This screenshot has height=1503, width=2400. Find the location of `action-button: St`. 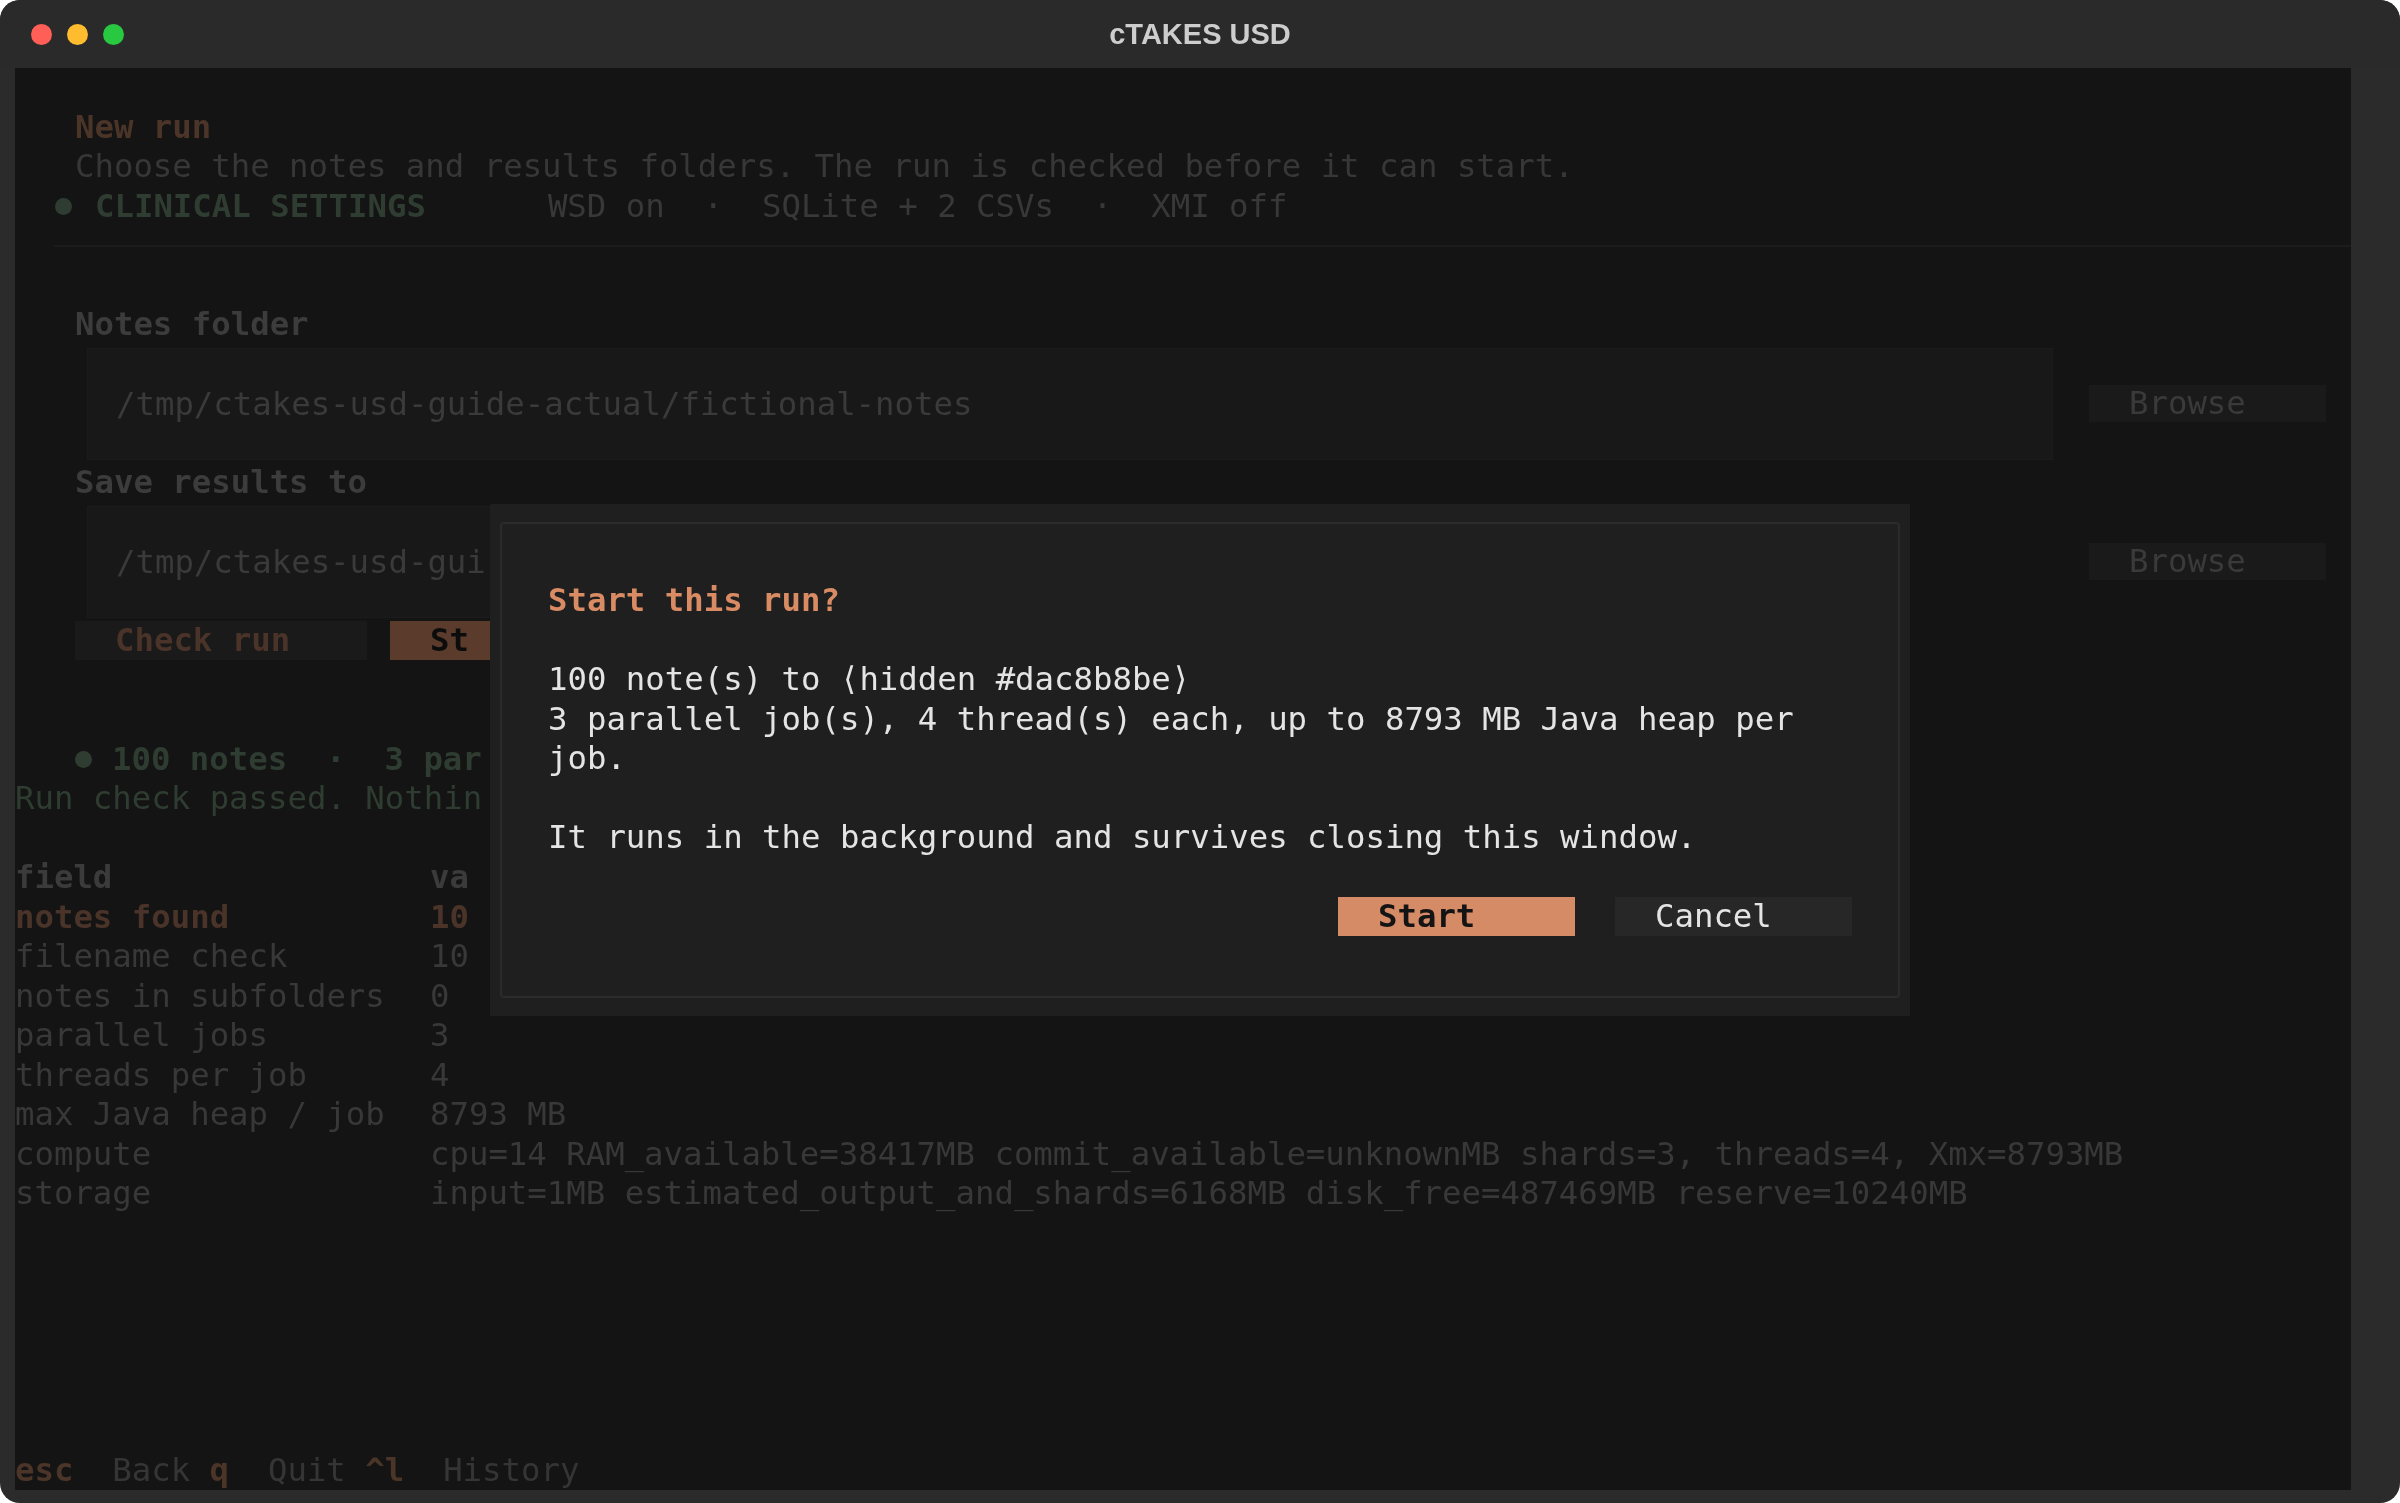

action-button: St is located at coordinates (440, 641).